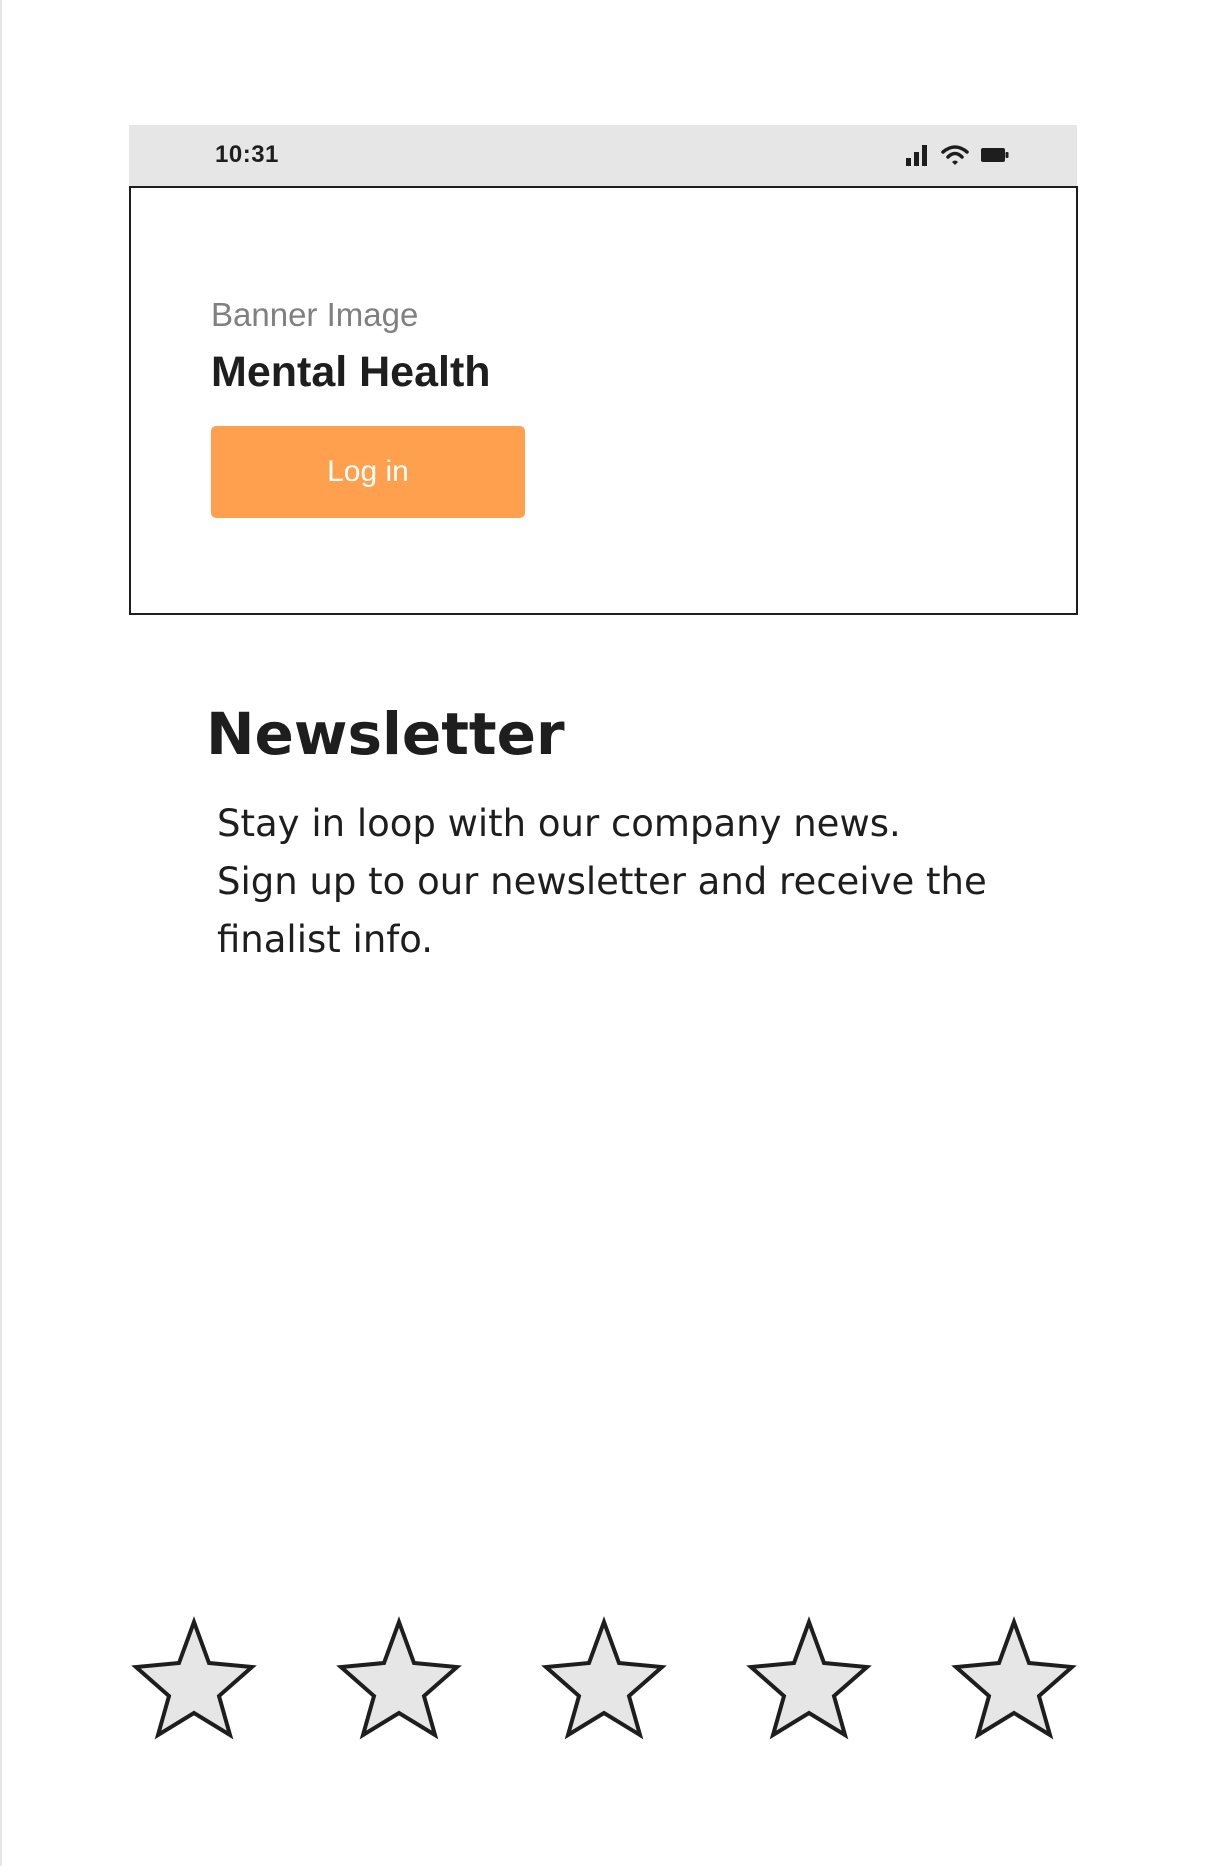 This screenshot has width=1205, height=1866. Describe the element at coordinates (1, 933) in the screenshot. I see `page-edge` at that location.